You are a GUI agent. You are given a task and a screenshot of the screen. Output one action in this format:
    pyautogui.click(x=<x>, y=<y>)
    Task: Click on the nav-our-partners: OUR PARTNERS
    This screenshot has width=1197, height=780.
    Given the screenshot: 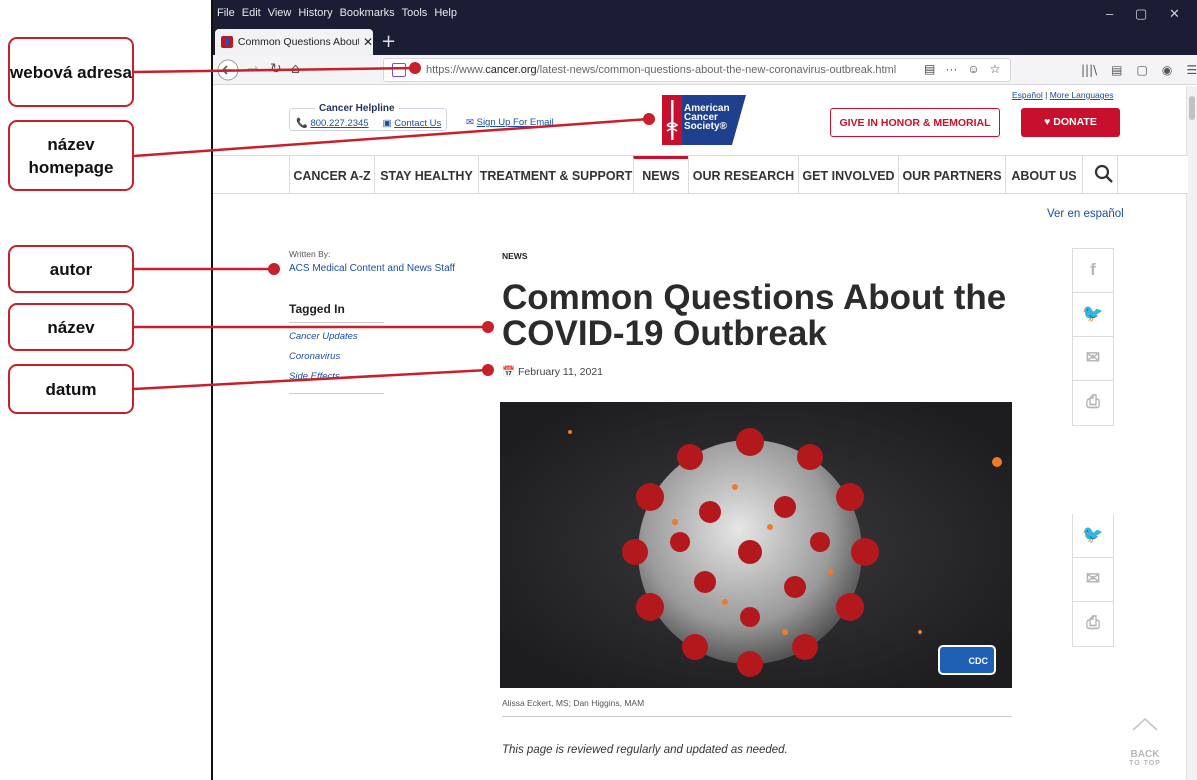 What is the action you would take?
    pyautogui.click(x=951, y=174)
    